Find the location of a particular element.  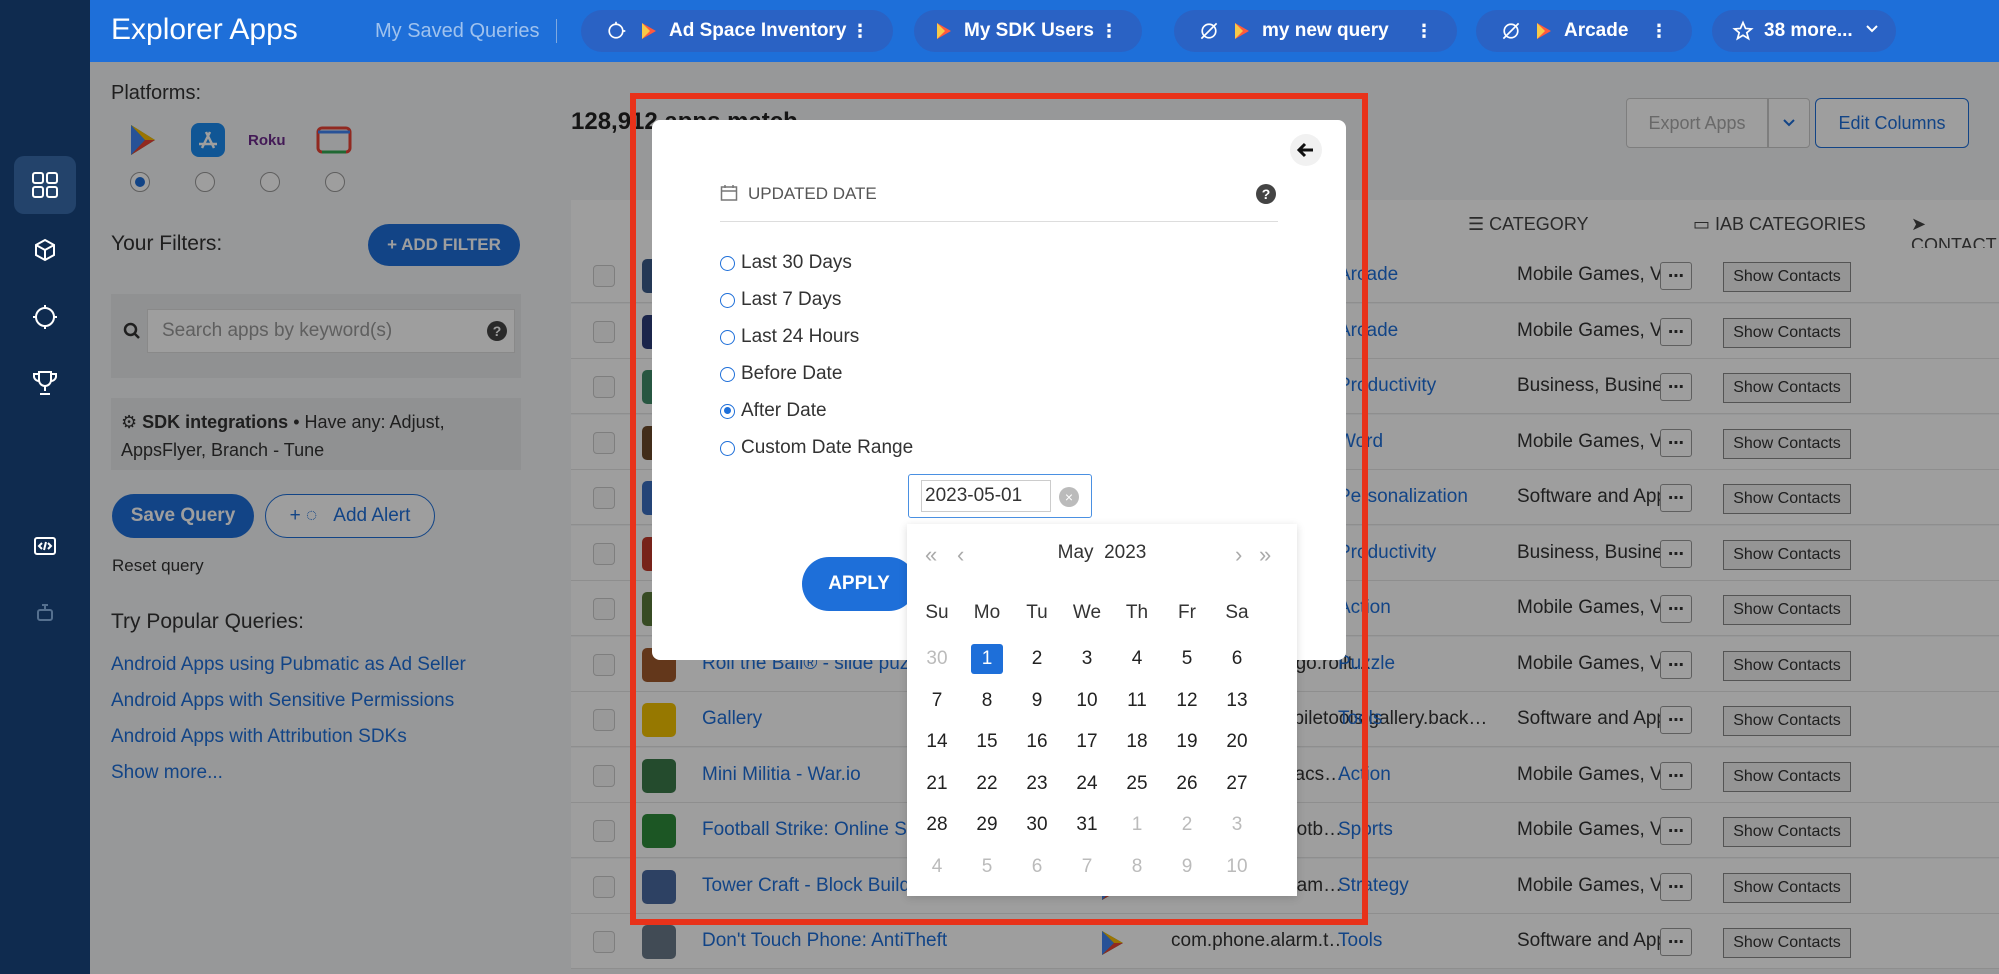

date-option-radio: Custom Date Range is located at coordinates (816, 448).